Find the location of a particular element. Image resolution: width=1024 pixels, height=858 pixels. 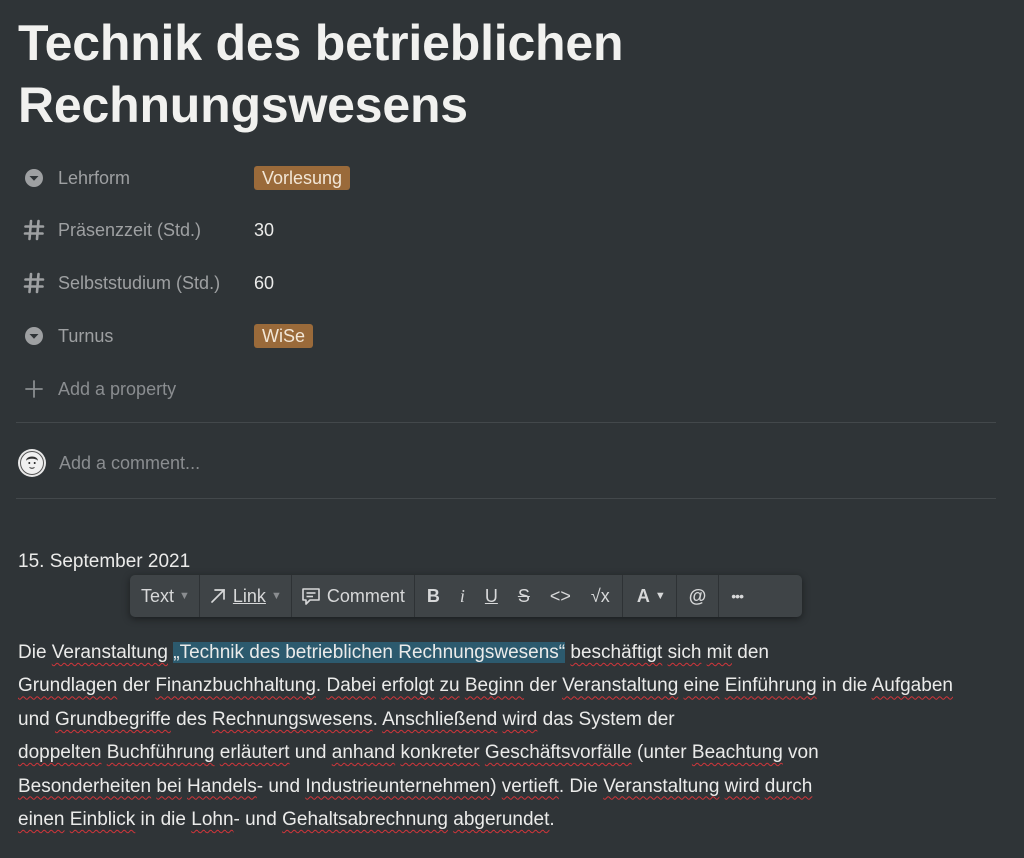

spellcheck-word: konkreter is located at coordinates (440, 753).